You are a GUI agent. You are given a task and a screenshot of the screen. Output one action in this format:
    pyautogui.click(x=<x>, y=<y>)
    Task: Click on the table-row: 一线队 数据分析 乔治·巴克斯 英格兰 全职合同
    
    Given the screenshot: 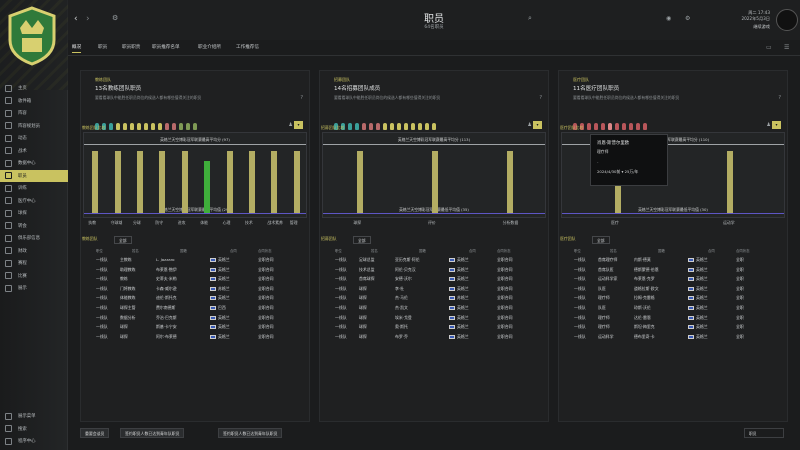 What is the action you would take?
    pyautogui.click(x=195, y=319)
    